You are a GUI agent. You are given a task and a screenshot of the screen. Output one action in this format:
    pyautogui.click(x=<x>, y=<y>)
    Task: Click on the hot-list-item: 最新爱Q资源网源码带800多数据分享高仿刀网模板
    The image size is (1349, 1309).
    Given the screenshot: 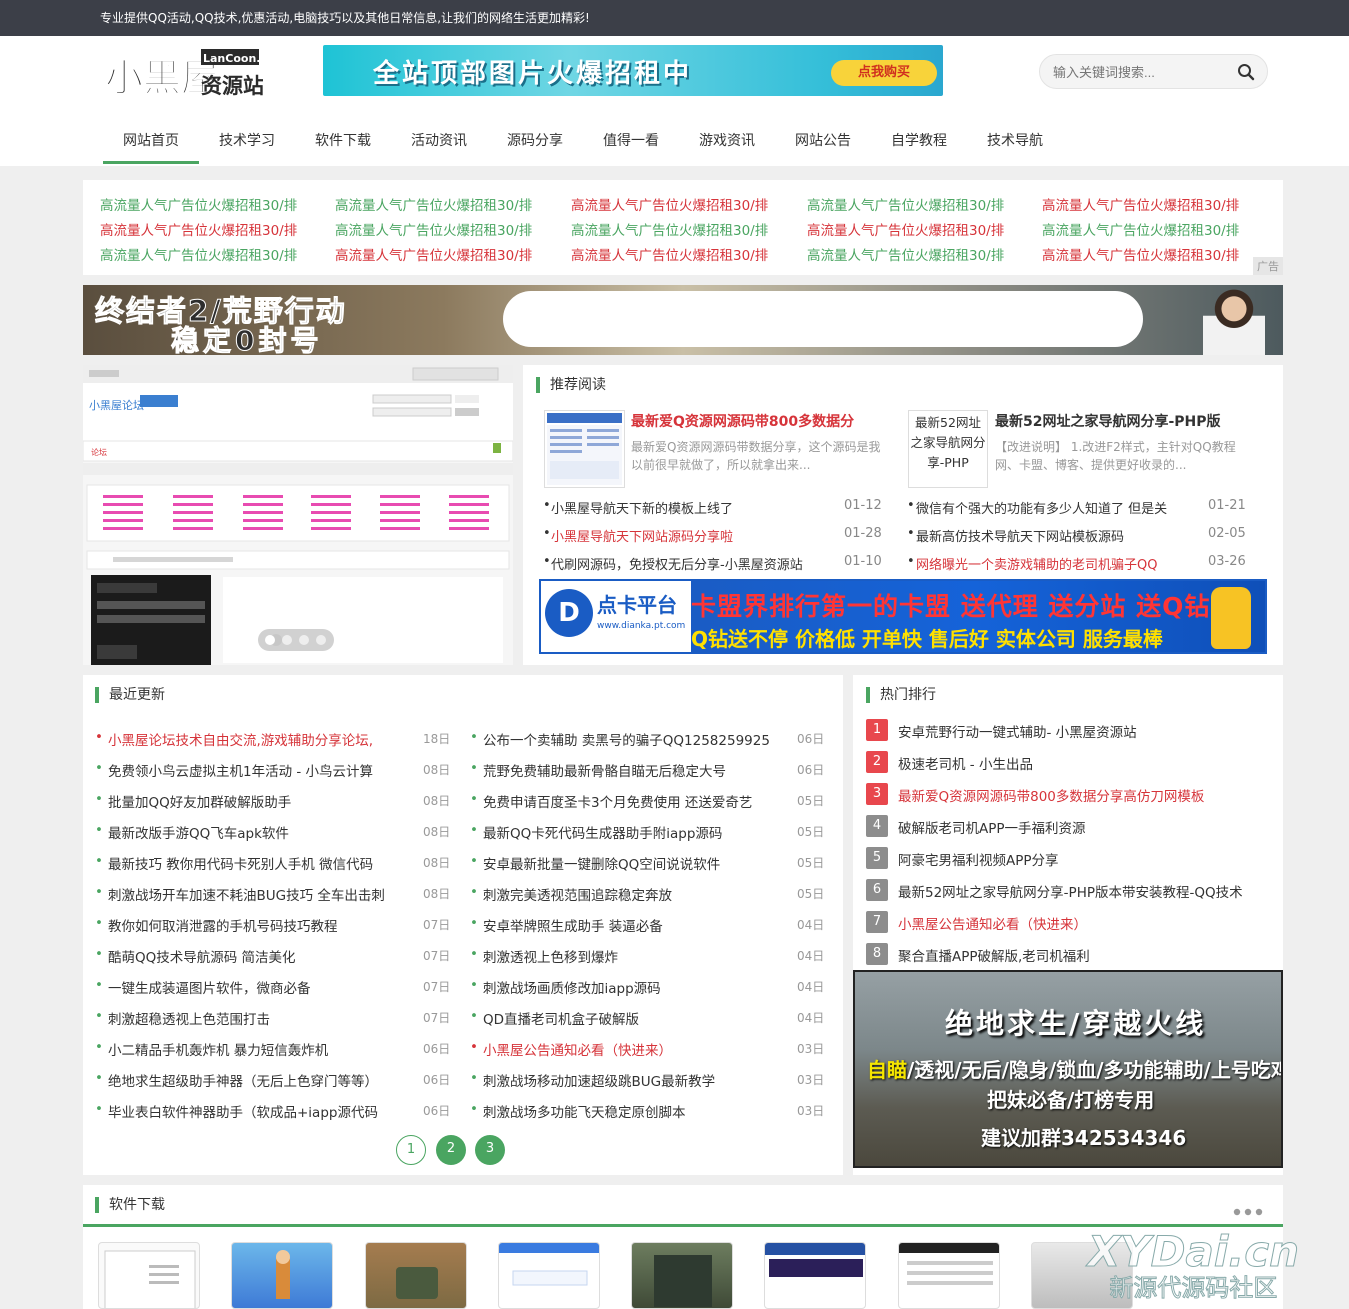 What is the action you would take?
    pyautogui.click(x=1051, y=795)
    